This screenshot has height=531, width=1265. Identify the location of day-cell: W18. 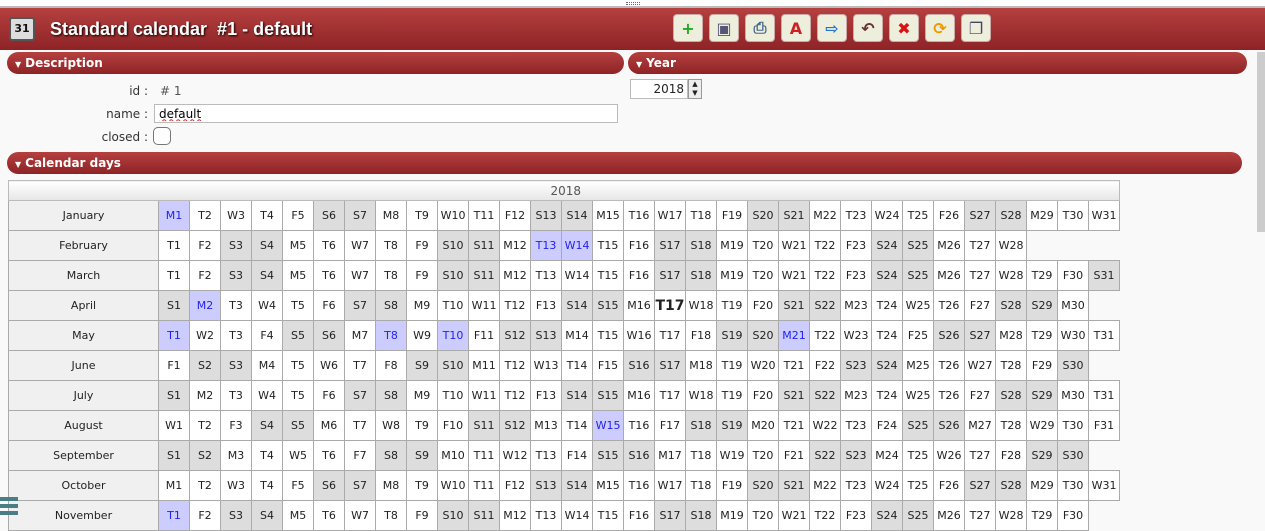
(701, 395).